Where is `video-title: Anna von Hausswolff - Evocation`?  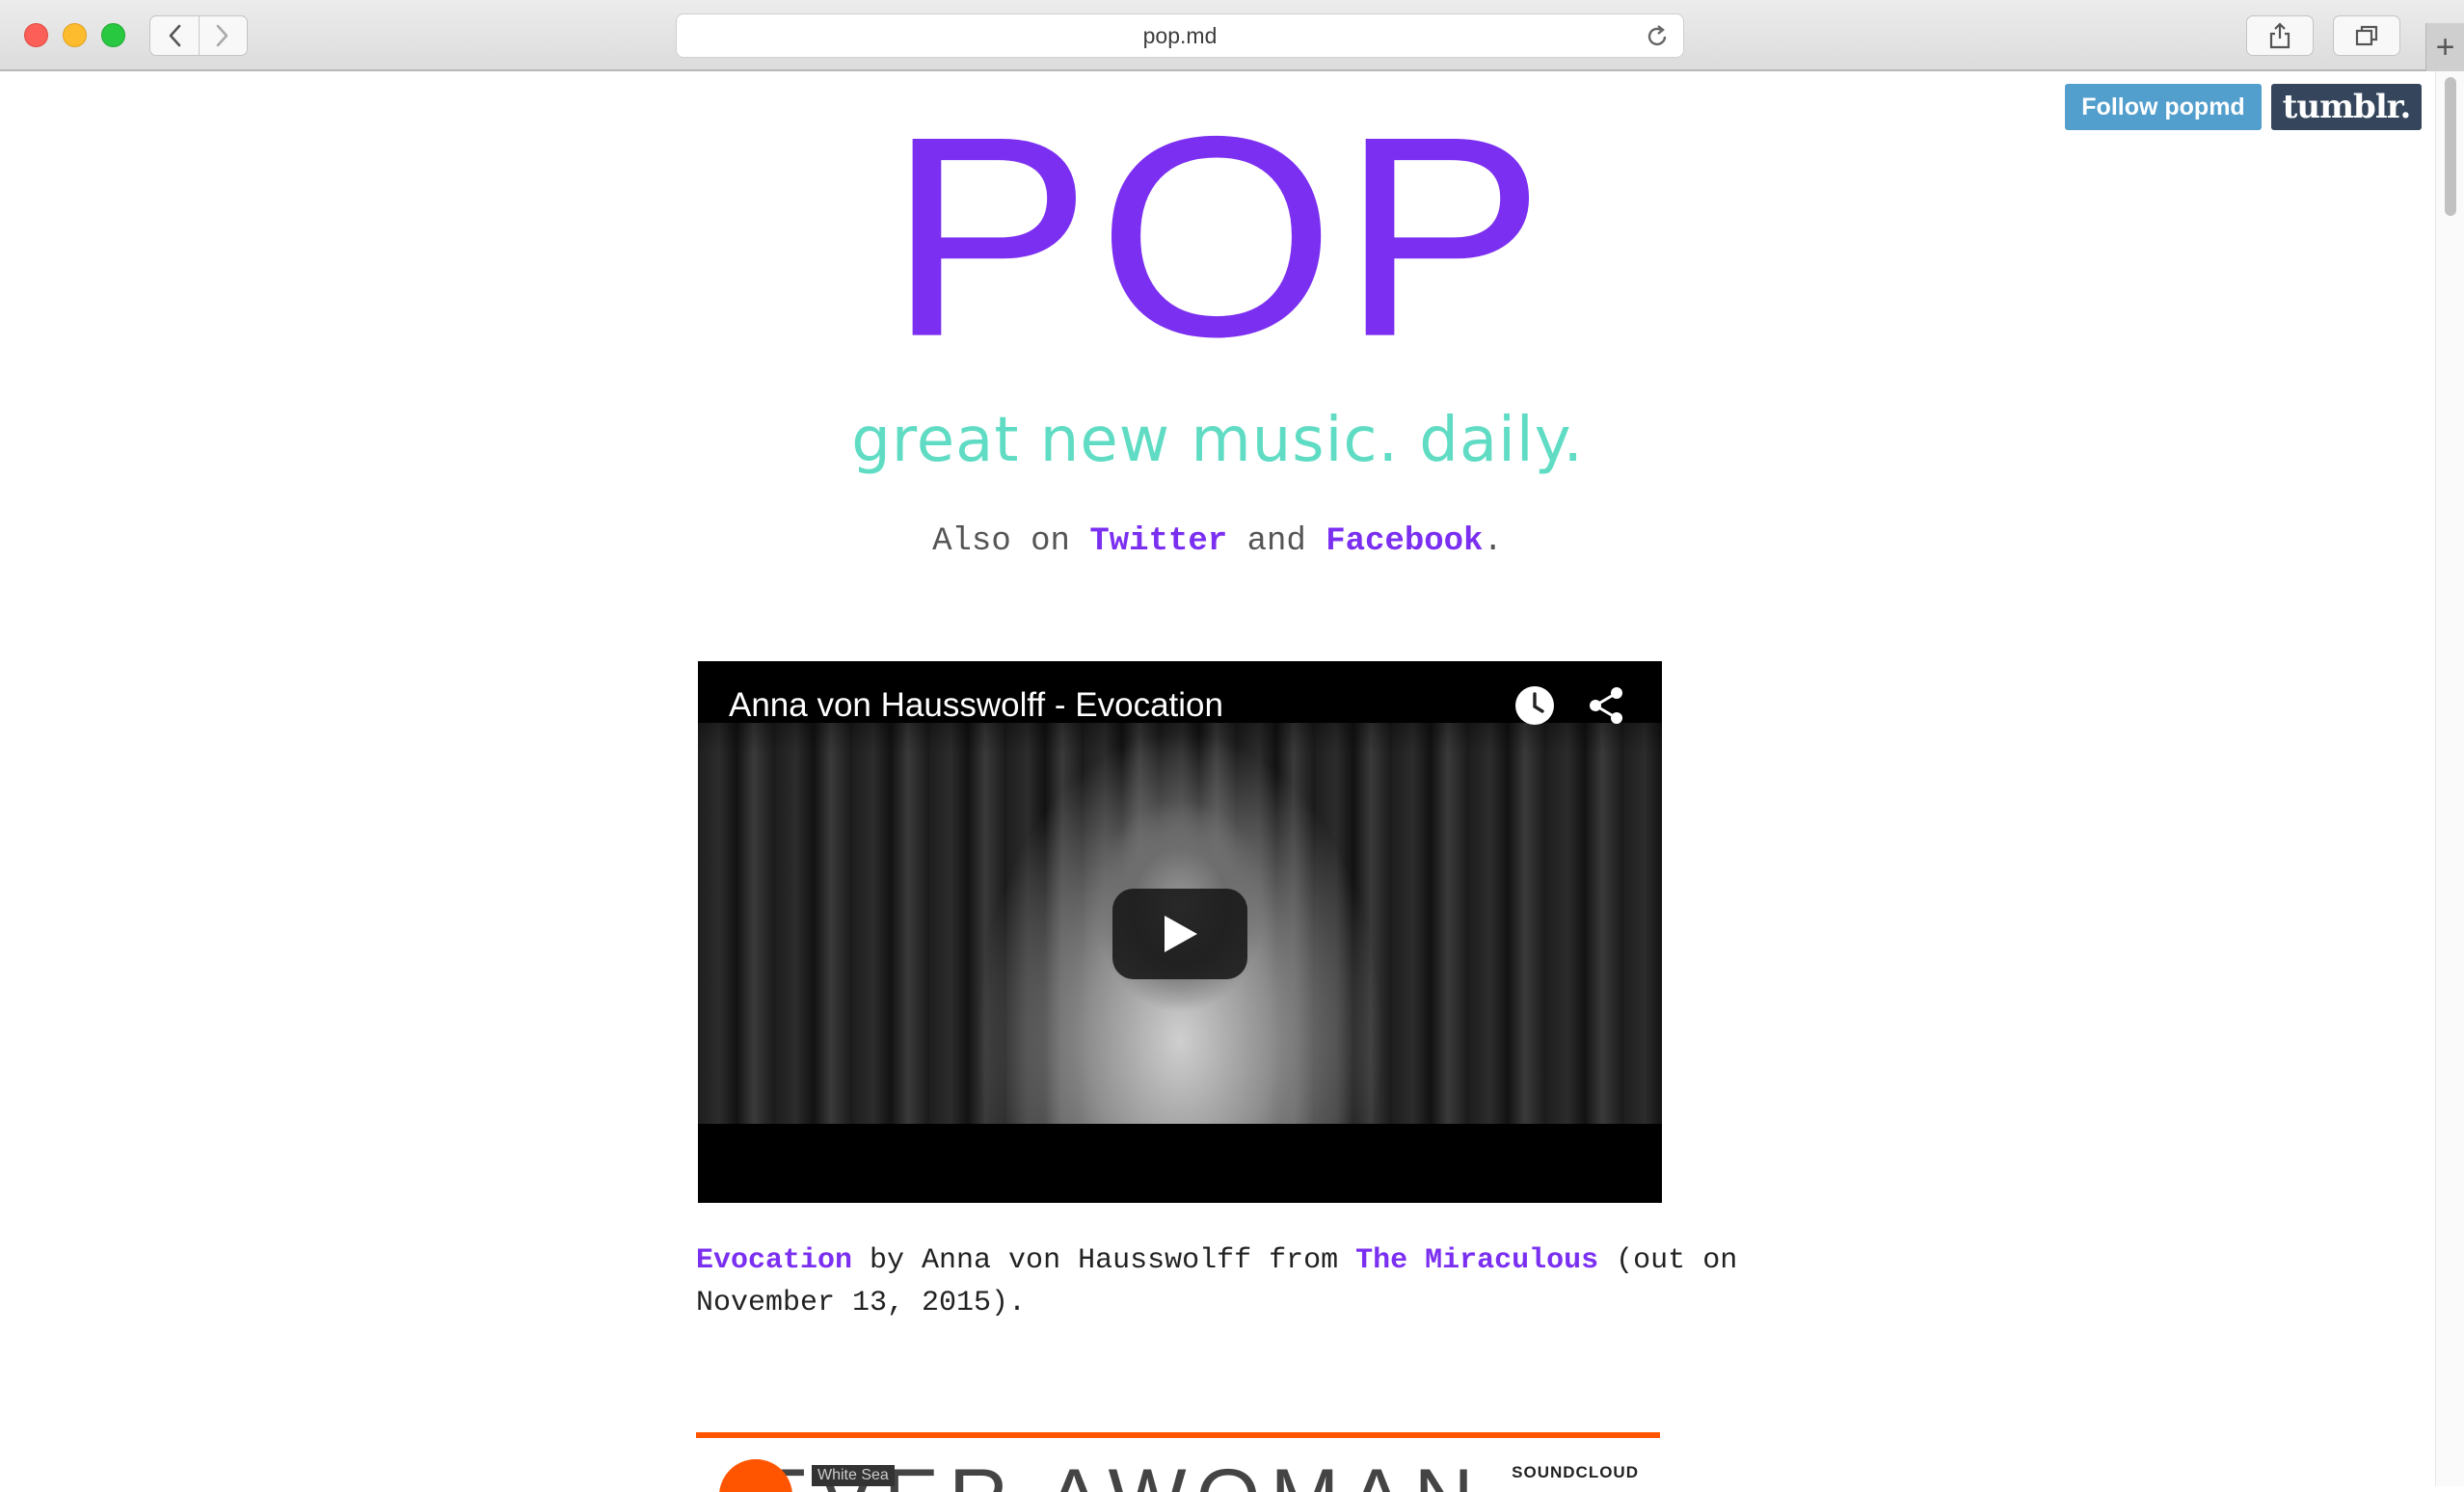
video-title: Anna von Hausswolff - Evocation is located at coordinates (976, 705).